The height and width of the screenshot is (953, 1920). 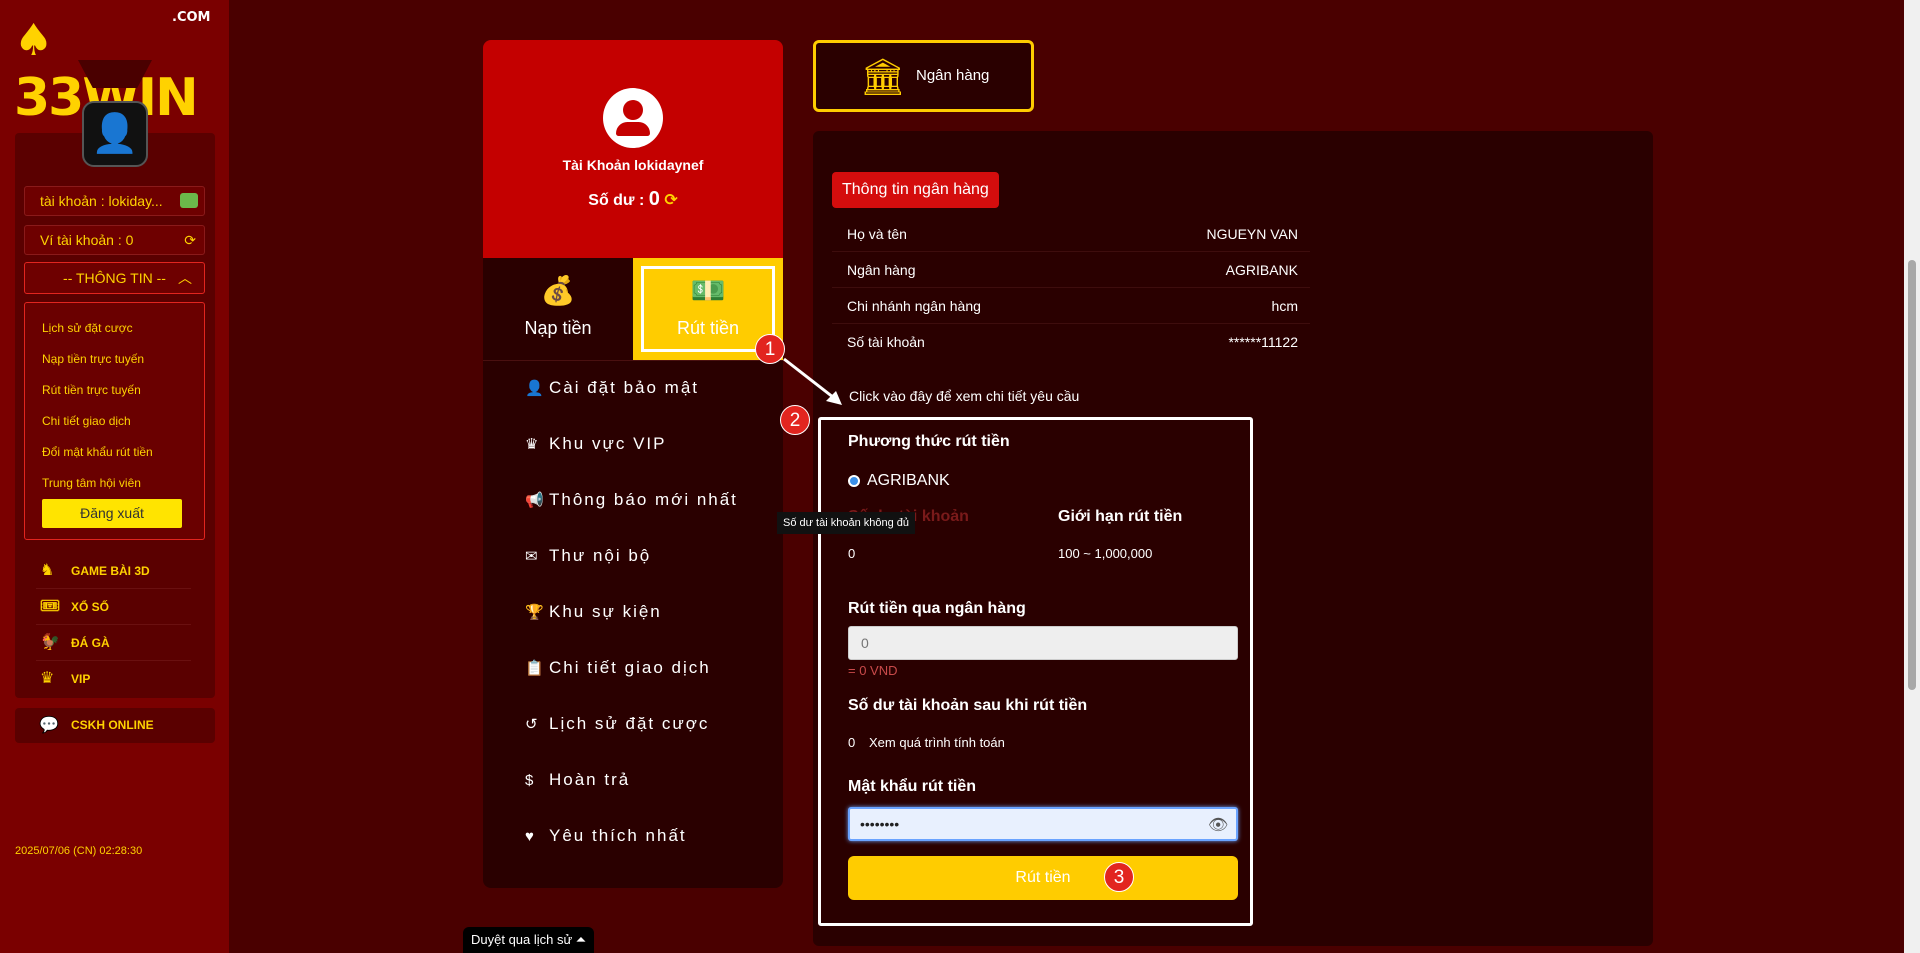 I want to click on balance-label: Số dư :, so click(x=616, y=200).